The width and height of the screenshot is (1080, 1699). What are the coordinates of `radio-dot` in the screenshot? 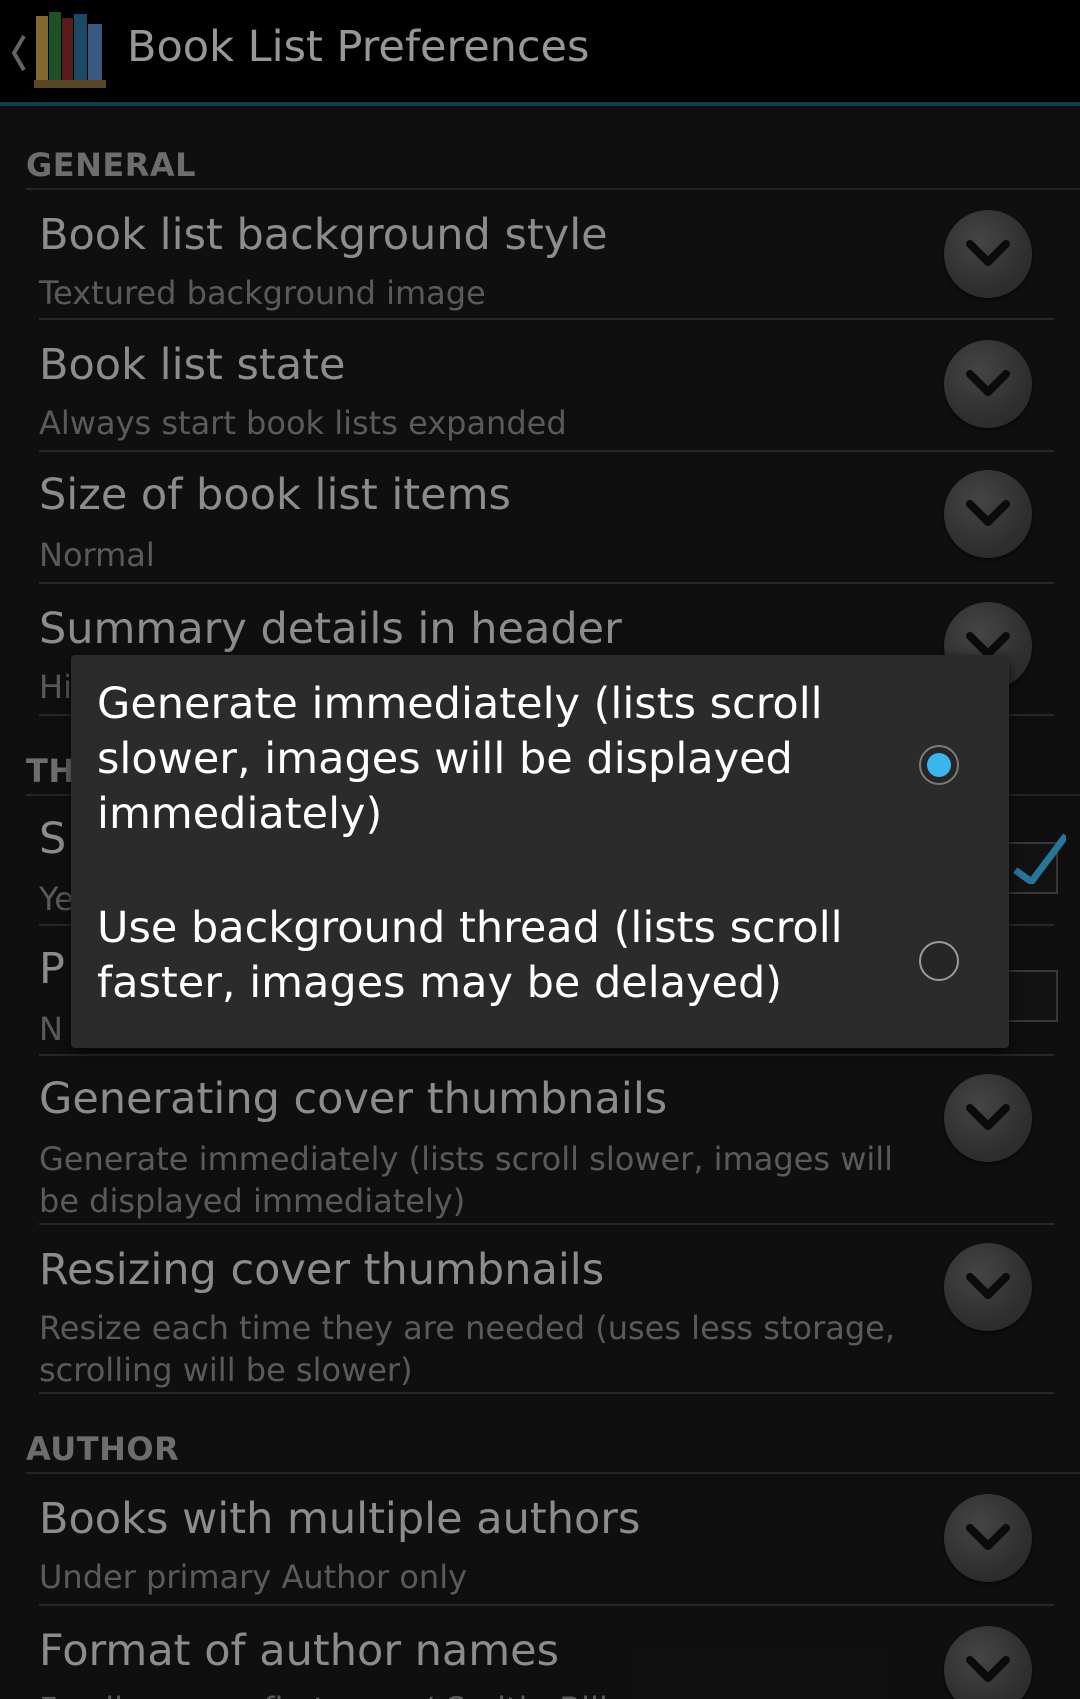 It's located at (939, 765).